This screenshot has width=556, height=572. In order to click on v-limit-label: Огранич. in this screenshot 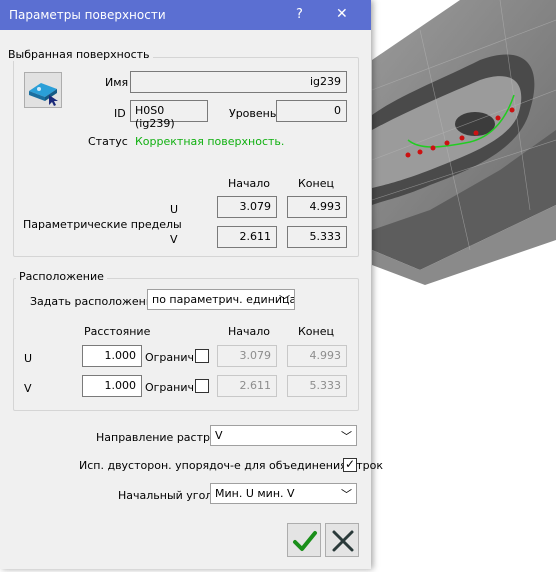, I will do `click(169, 387)`.